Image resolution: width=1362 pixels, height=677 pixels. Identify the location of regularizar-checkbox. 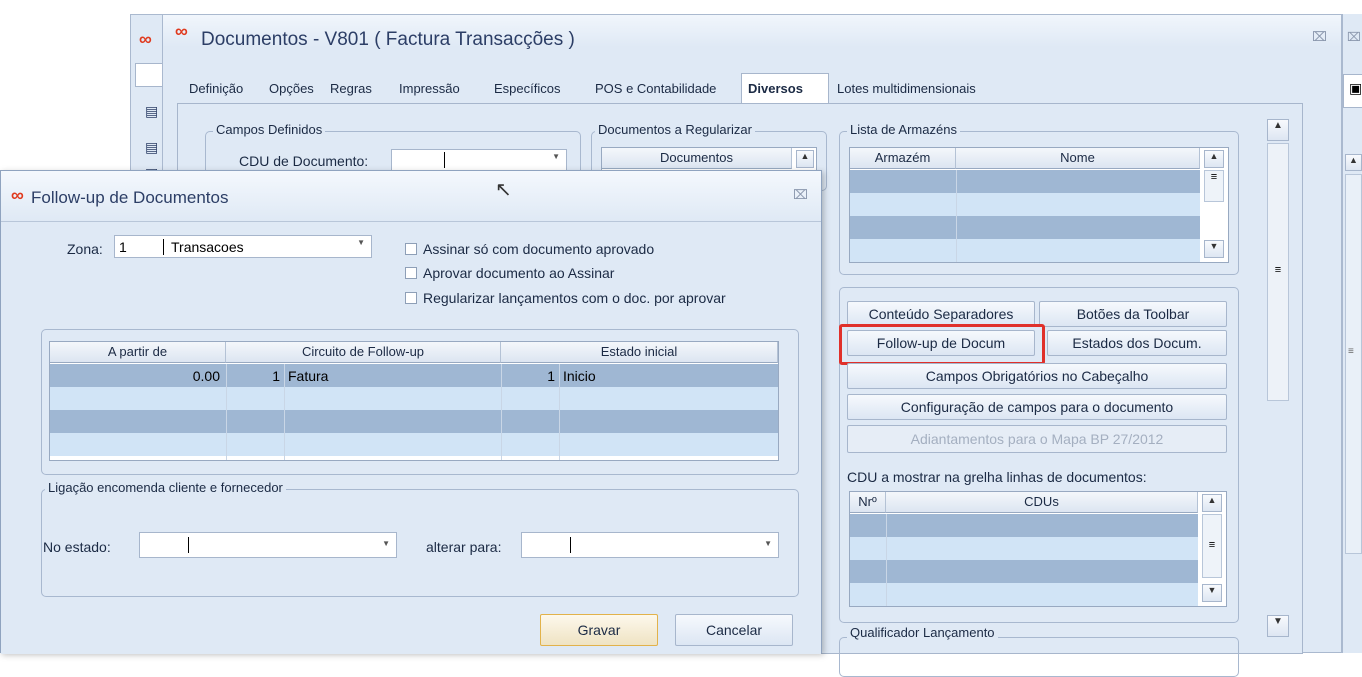
(411, 298).